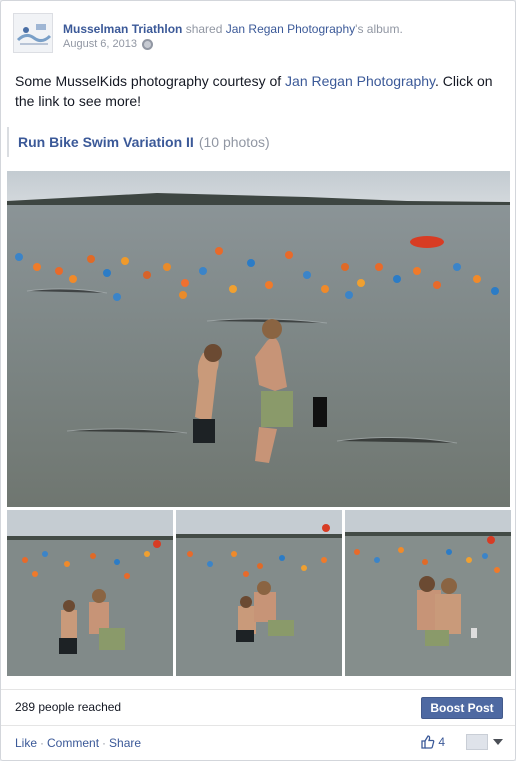 The height and width of the screenshot is (761, 516). I want to click on page-name-link: Musselman Triathlon, so click(122, 29).